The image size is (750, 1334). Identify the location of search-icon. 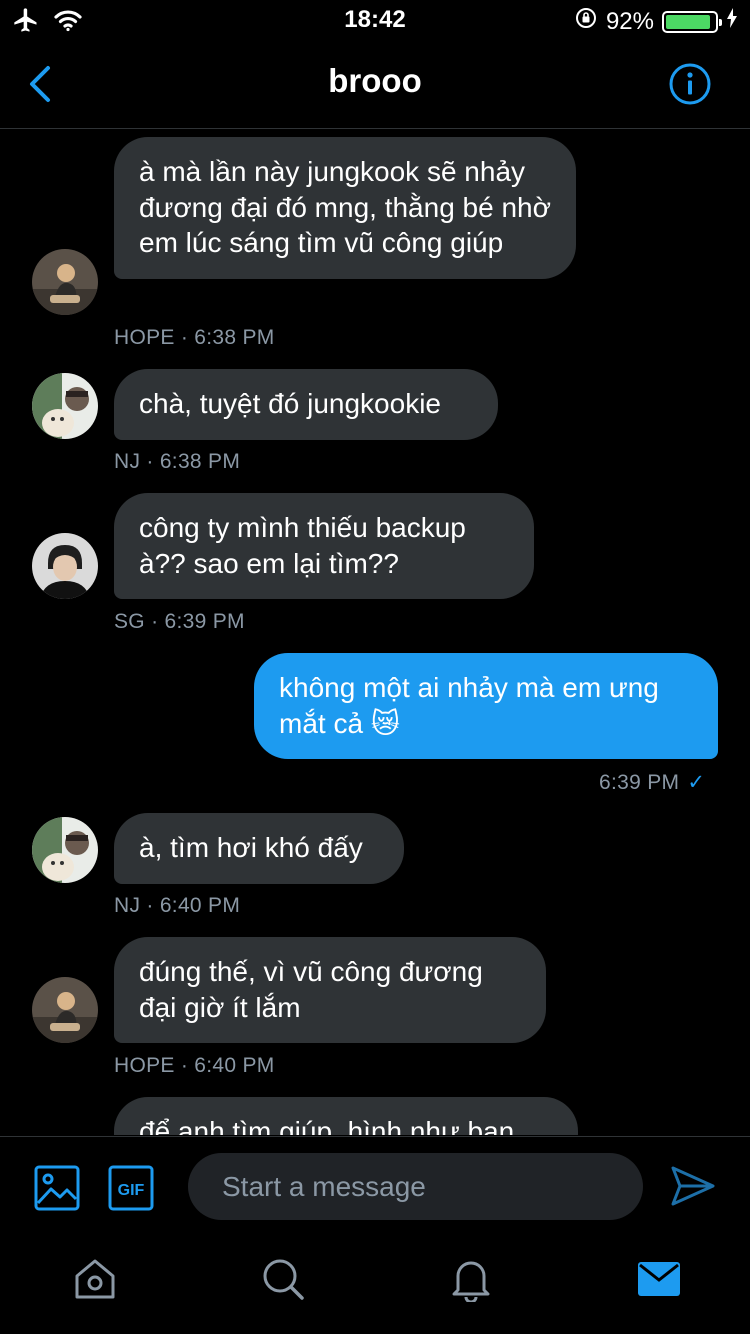
(283, 1279).